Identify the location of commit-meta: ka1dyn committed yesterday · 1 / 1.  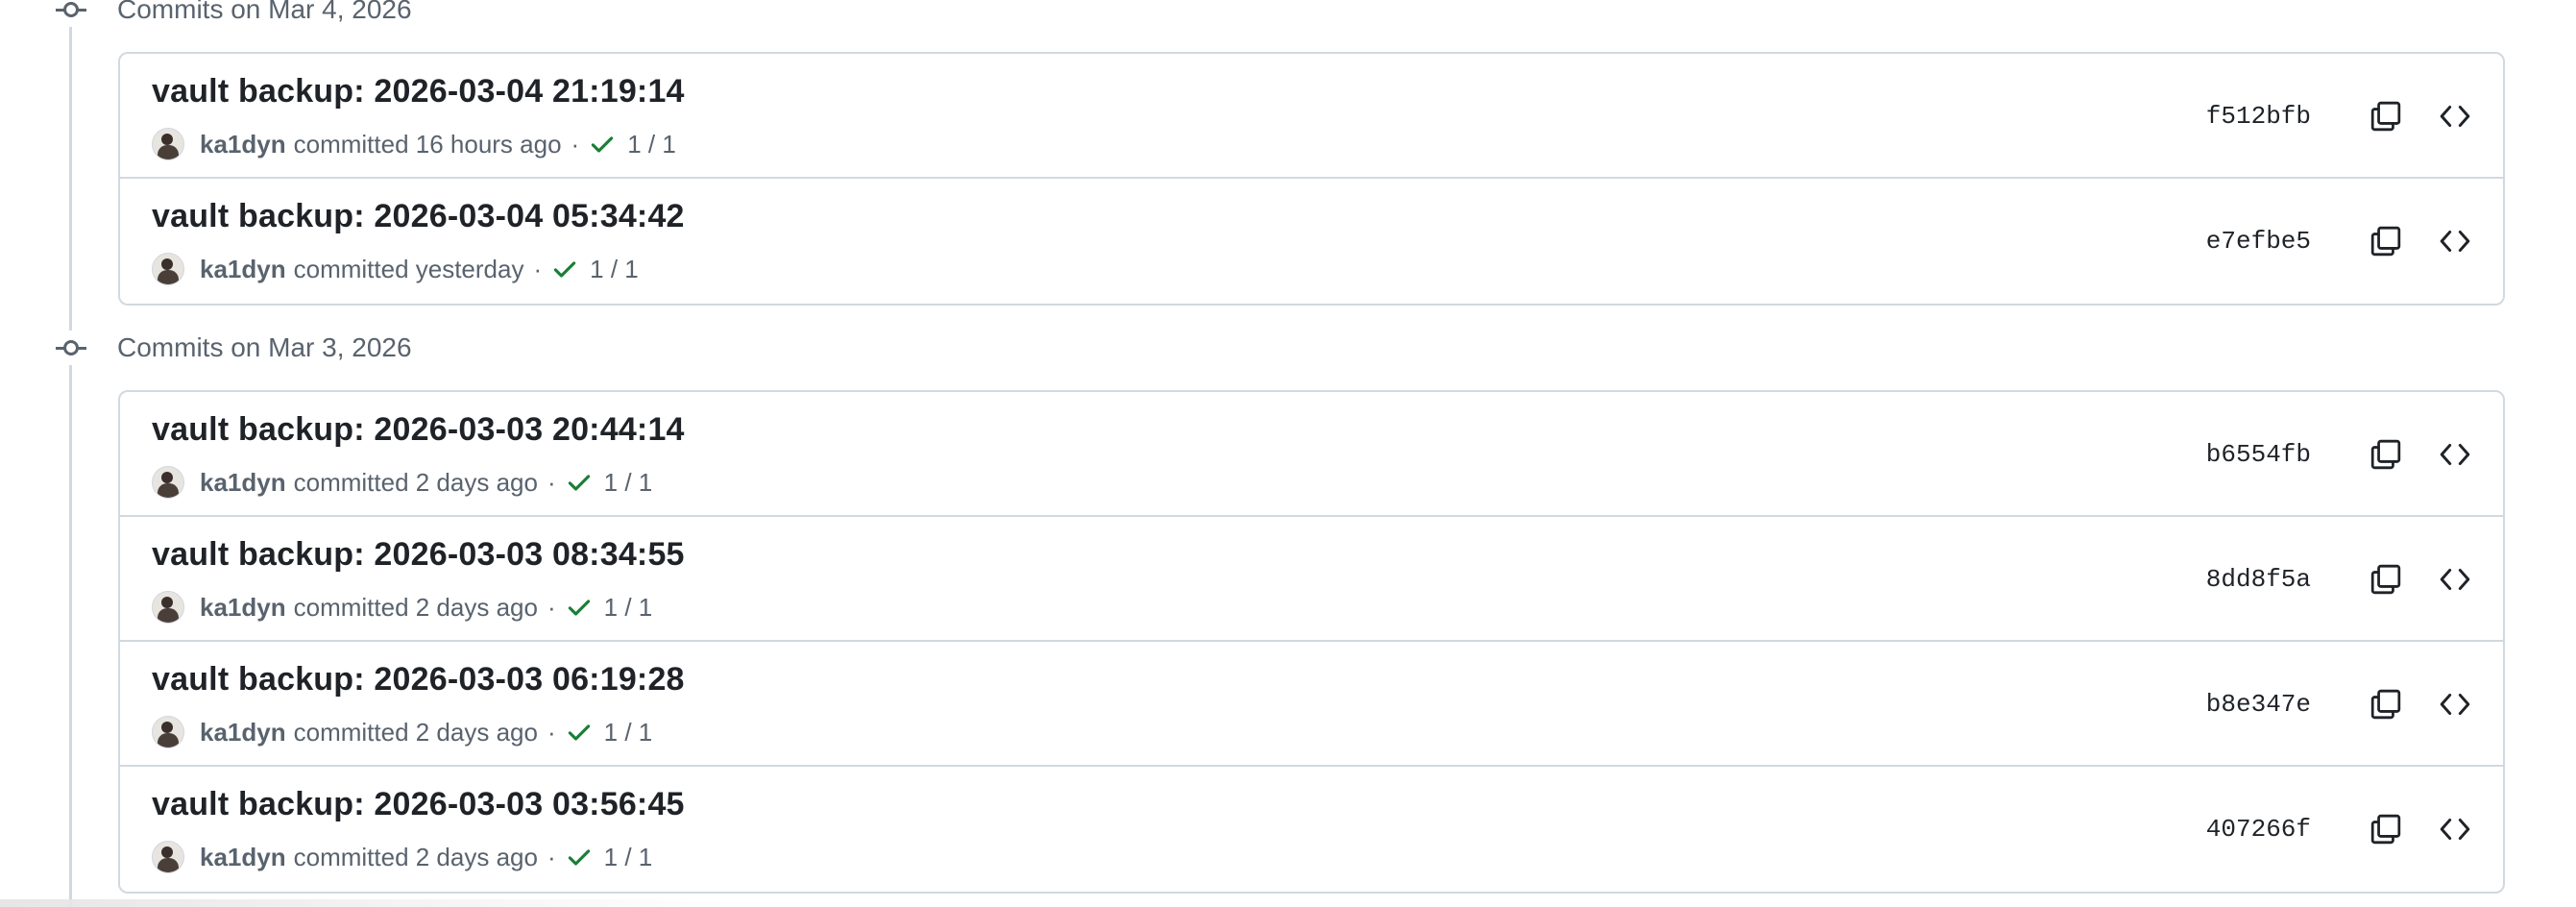
(395, 269).